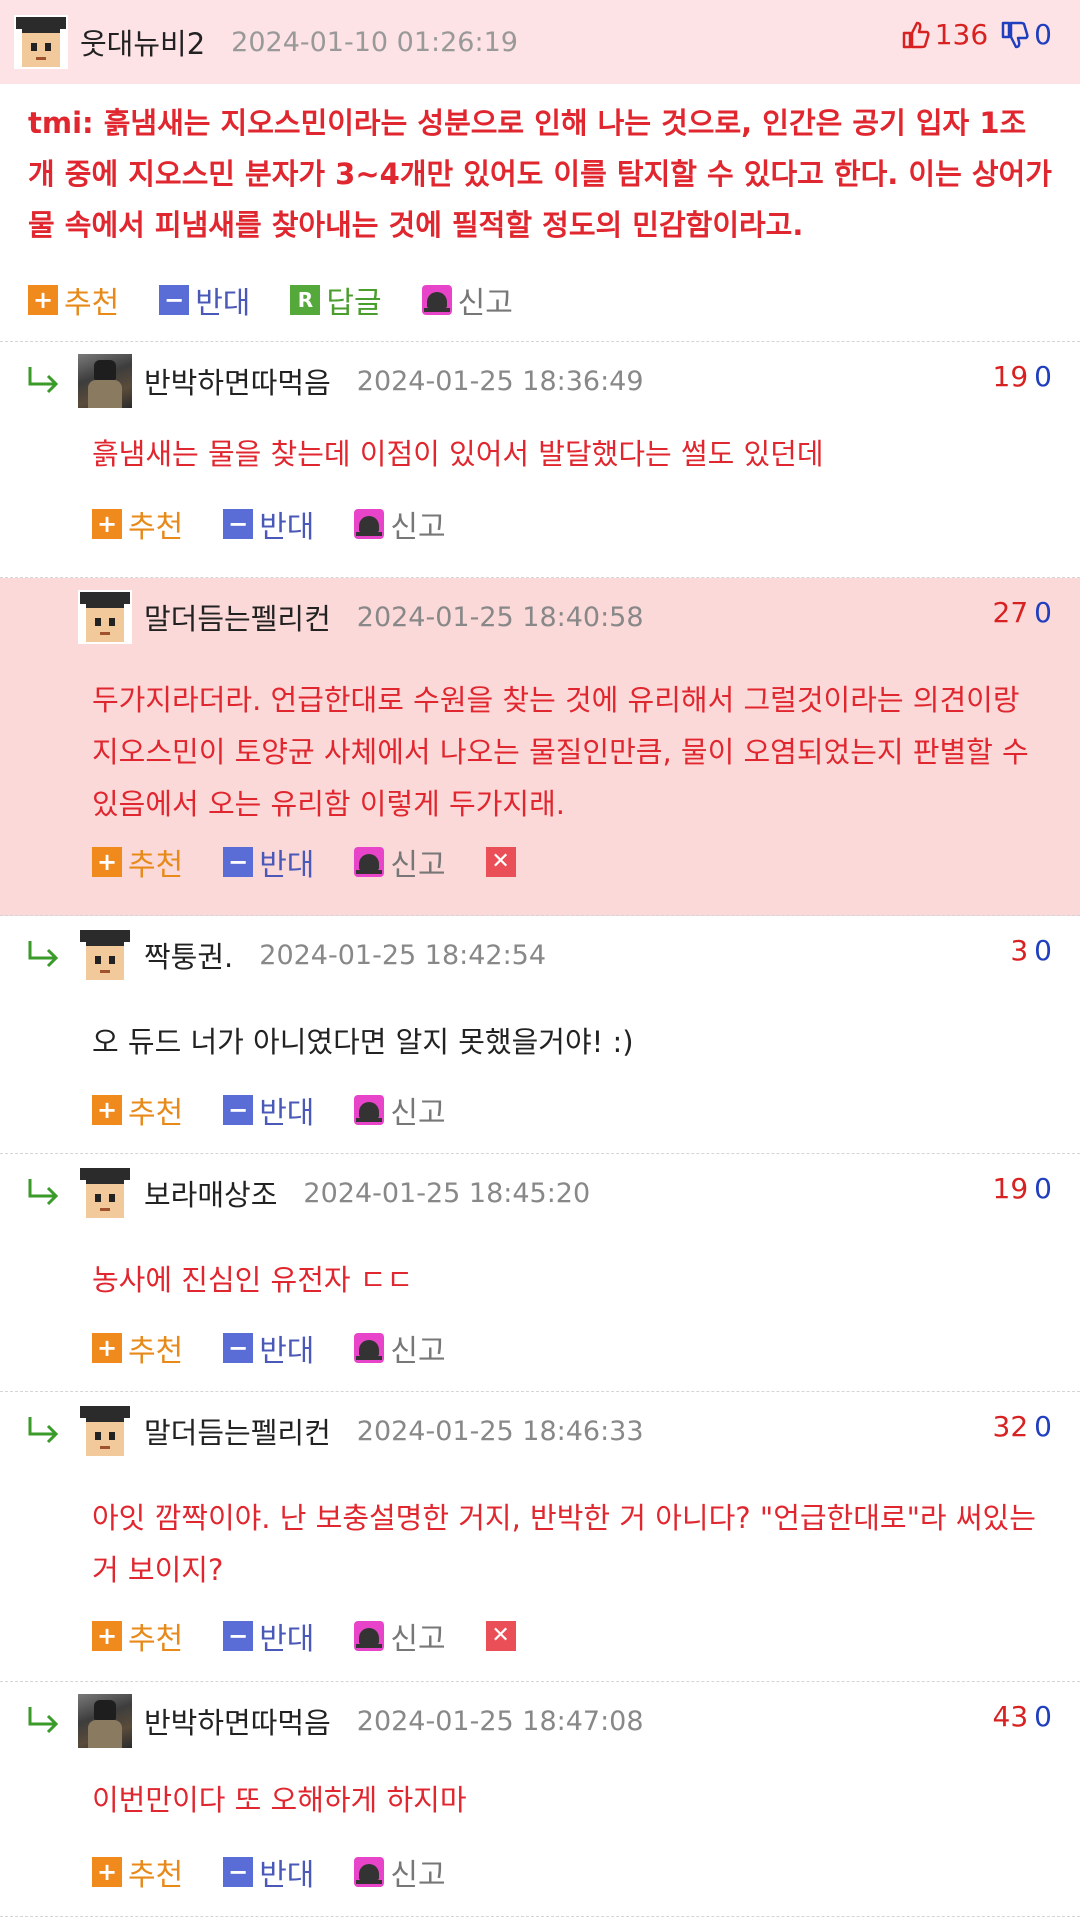 The width and height of the screenshot is (1080, 1917). What do you see at coordinates (41, 42) in the screenshot?
I see `avatar` at bounding box center [41, 42].